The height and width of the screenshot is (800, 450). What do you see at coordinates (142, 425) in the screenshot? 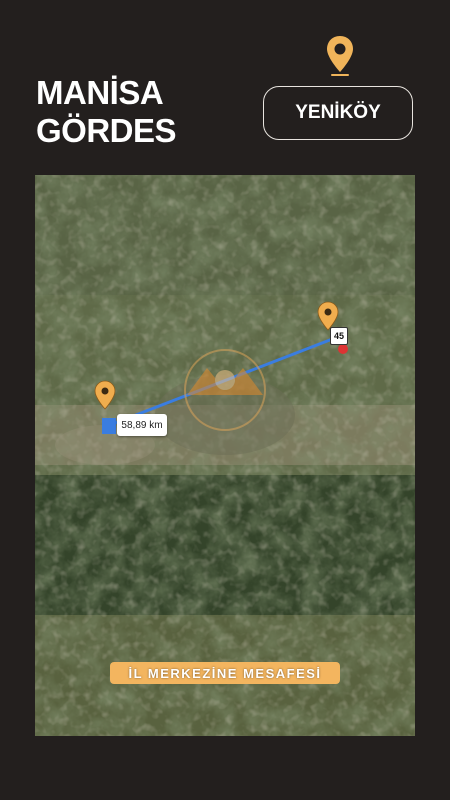
I see `distance-label: 58,89 km` at bounding box center [142, 425].